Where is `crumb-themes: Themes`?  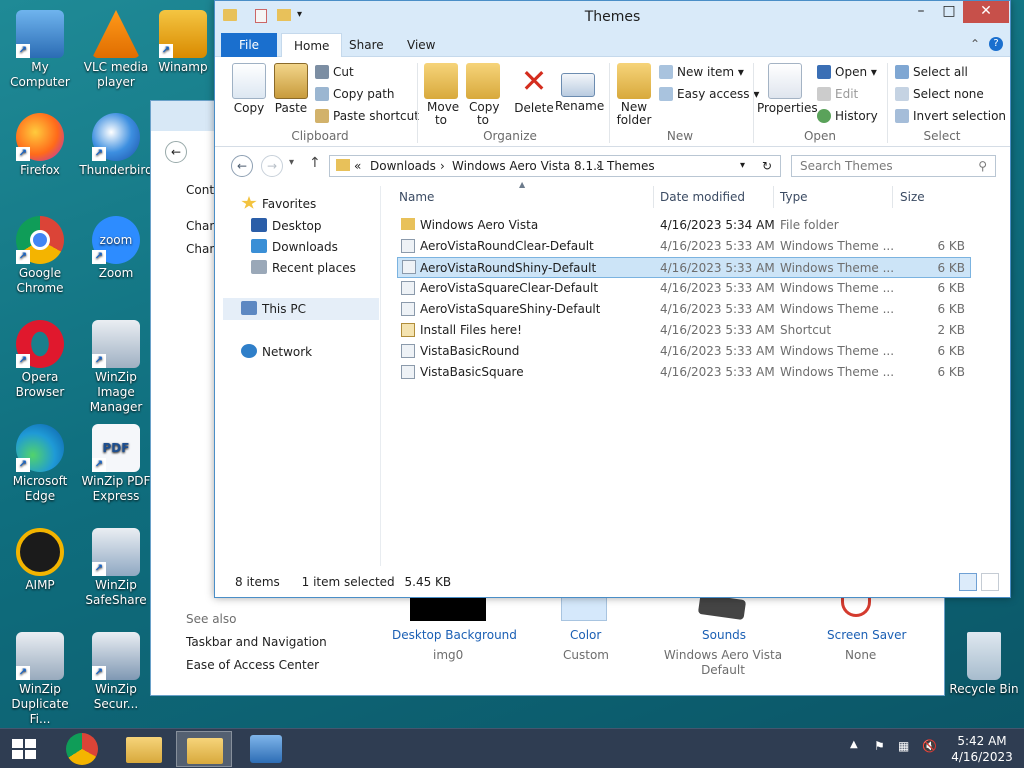 crumb-themes: Themes is located at coordinates (631, 166).